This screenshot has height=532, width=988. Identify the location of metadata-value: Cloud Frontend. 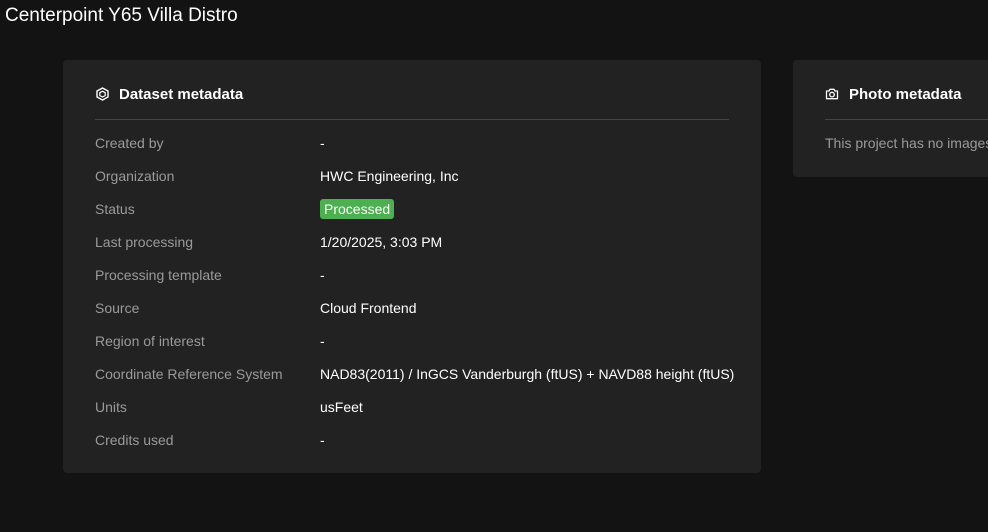
(368, 308).